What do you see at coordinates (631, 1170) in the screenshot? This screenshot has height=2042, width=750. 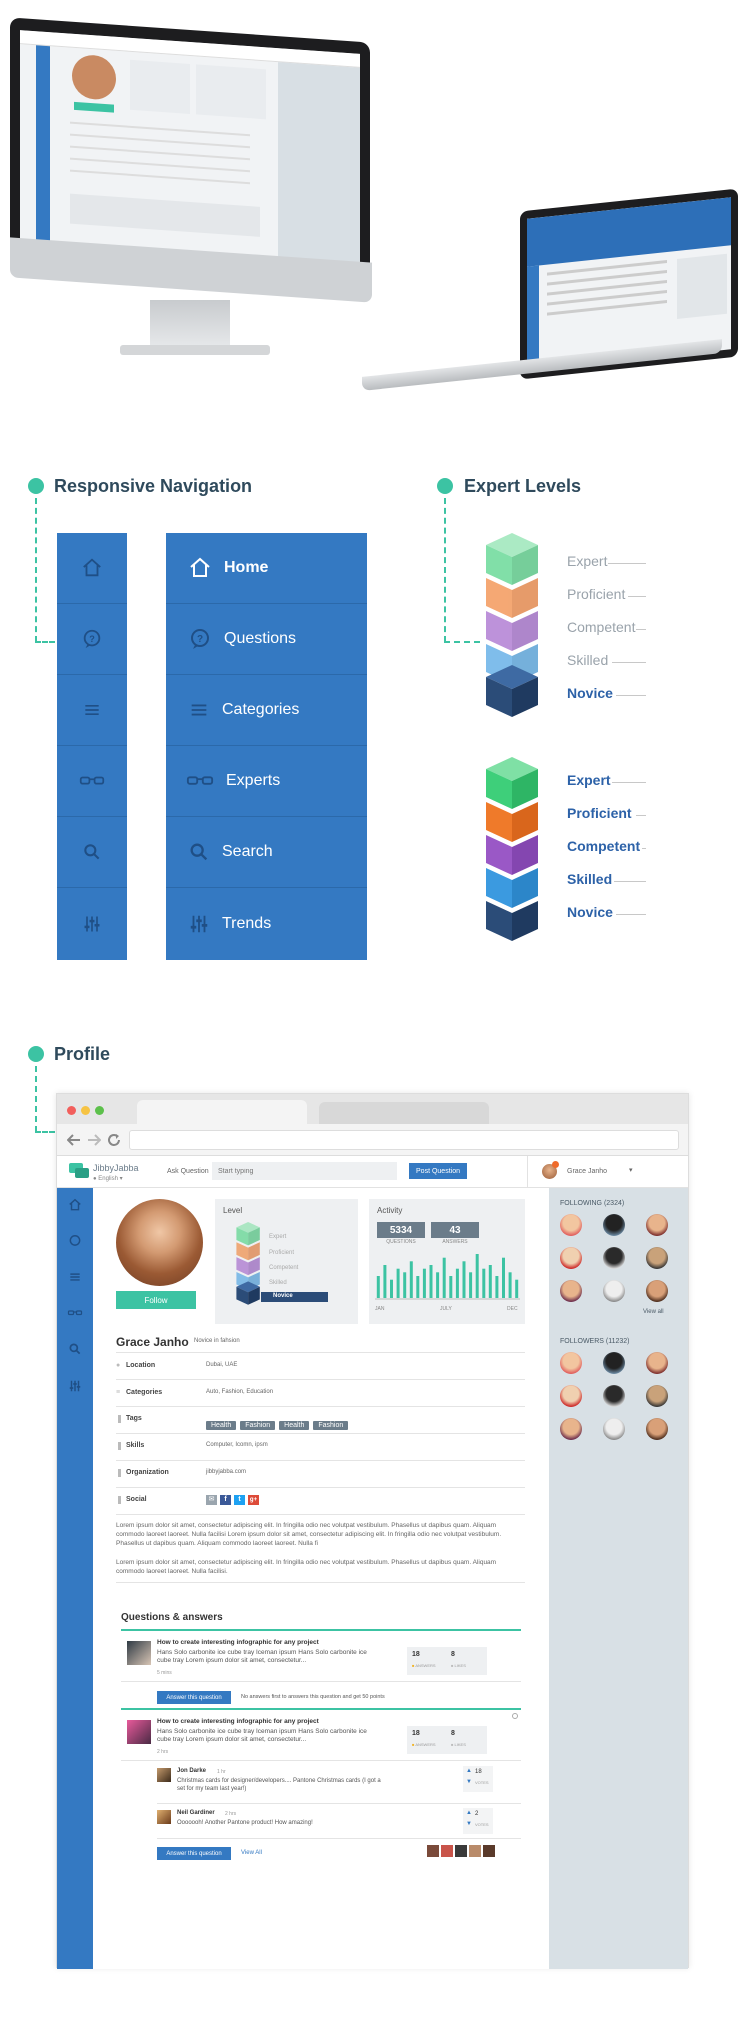 I see `chevron-down-icon: ▾` at bounding box center [631, 1170].